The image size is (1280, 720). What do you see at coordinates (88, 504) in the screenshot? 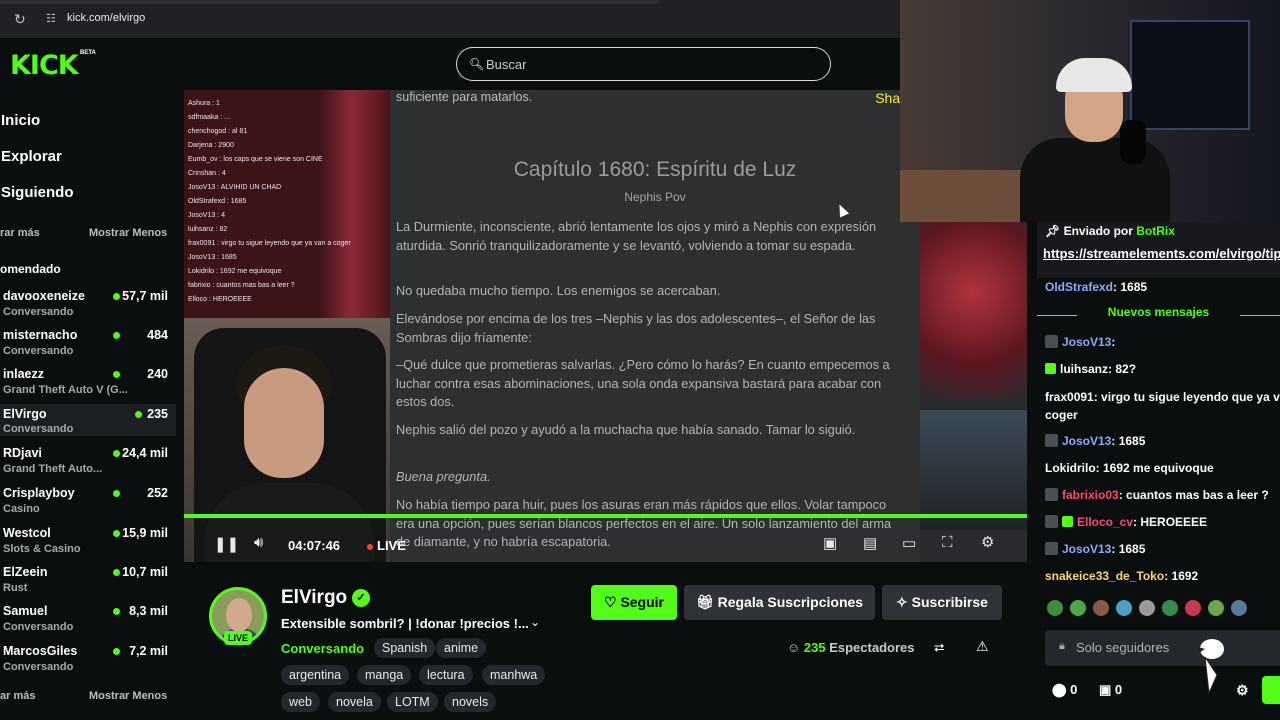
I see `sidebar-channel: Crisplayboy Casino 252` at bounding box center [88, 504].